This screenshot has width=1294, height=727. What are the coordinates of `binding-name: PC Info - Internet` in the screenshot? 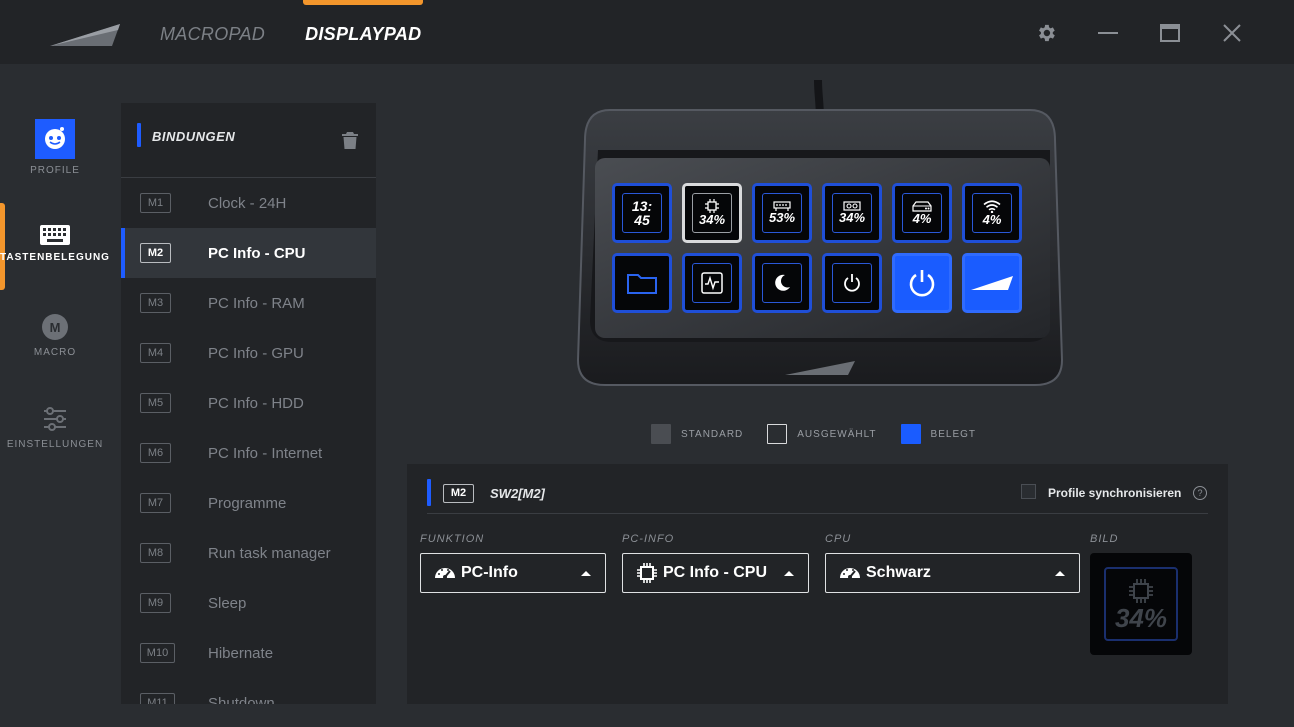 It's located at (265, 453).